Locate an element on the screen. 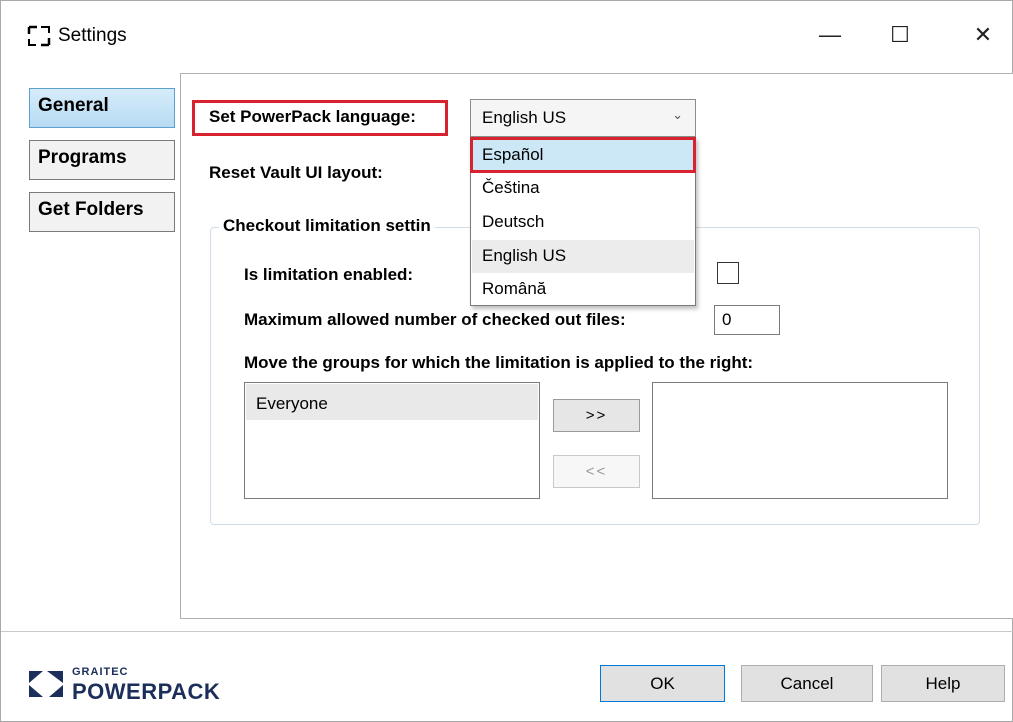 Image resolution: width=1013 pixels, height=722 pixels. minimize-icon: — is located at coordinates (830, 34).